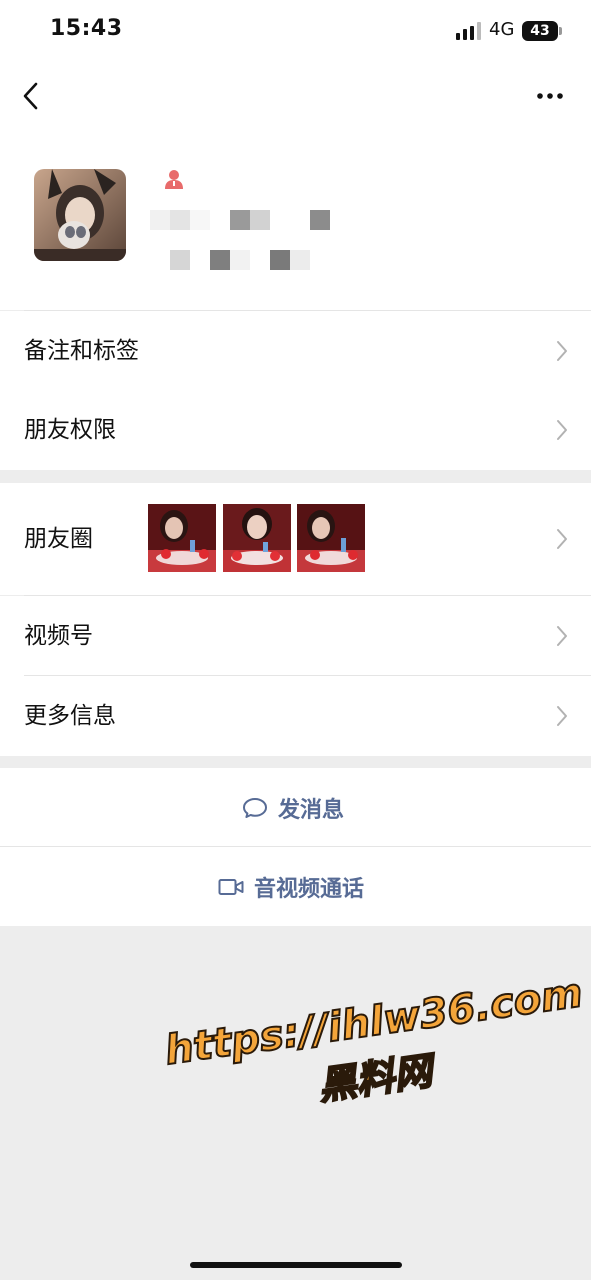 The width and height of the screenshot is (591, 1280). I want to click on chat-bubble-icon, so click(255, 807).